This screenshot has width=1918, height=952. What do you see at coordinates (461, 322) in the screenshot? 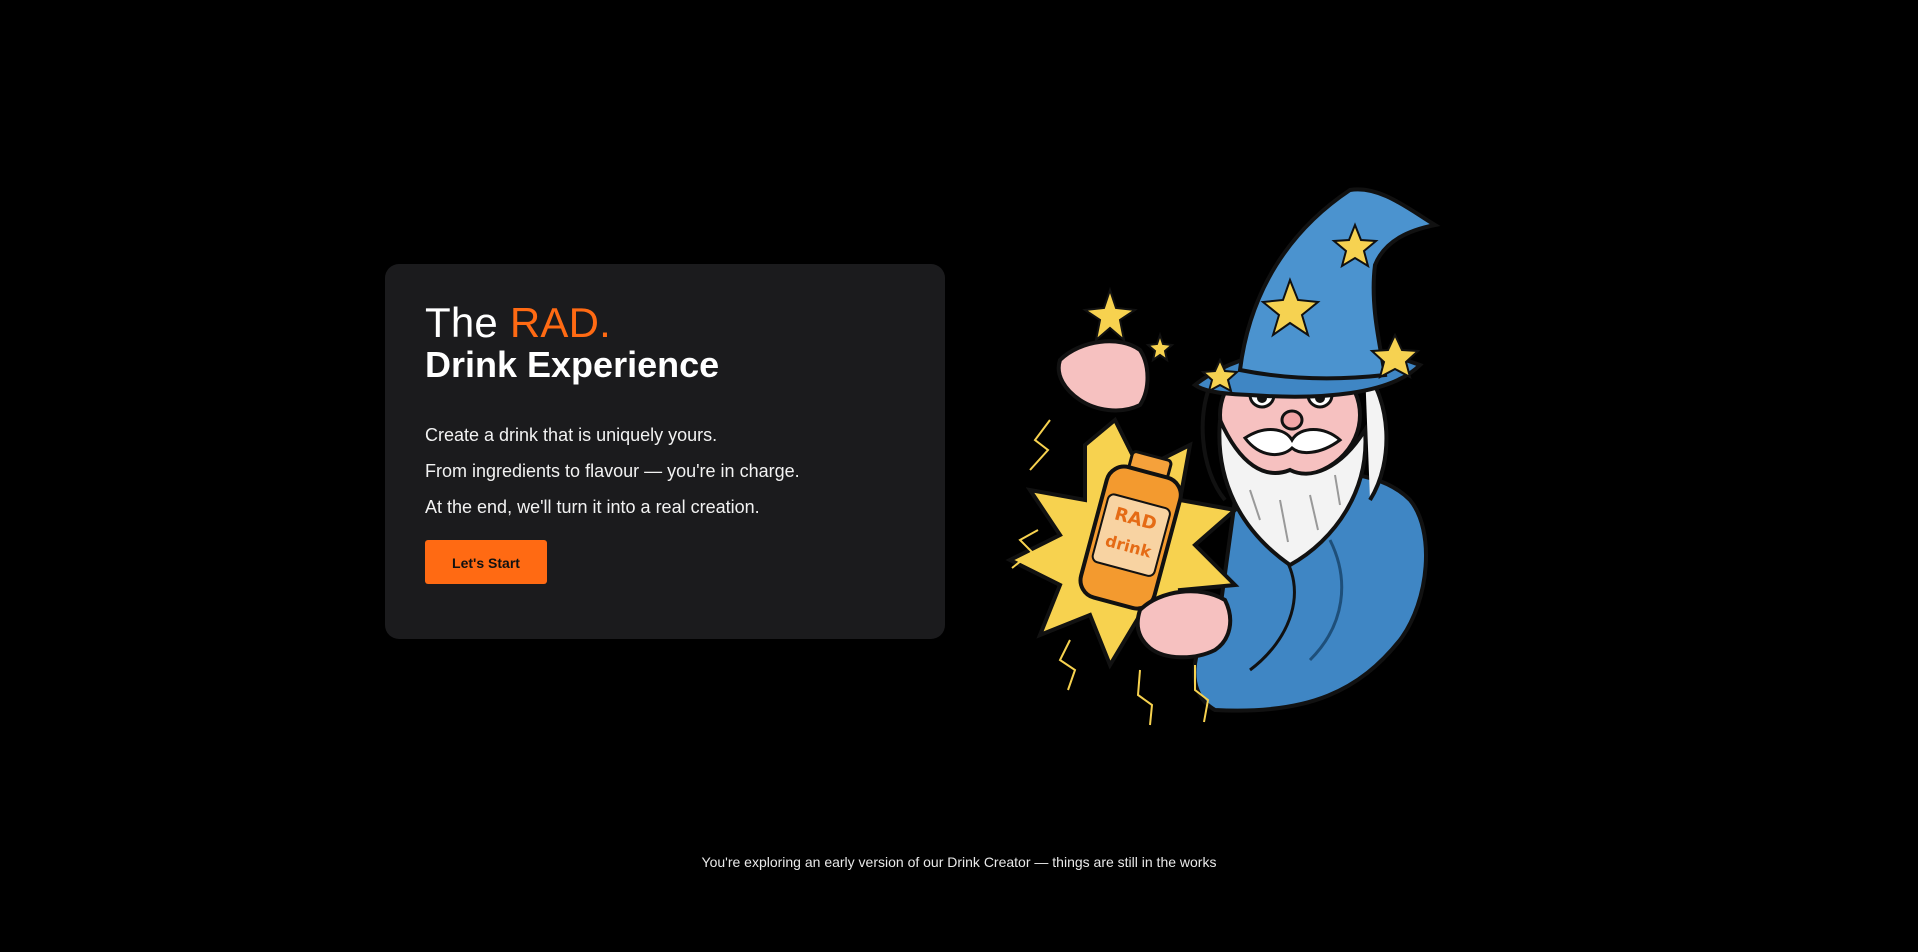
I see `title-prefix: The` at bounding box center [461, 322].